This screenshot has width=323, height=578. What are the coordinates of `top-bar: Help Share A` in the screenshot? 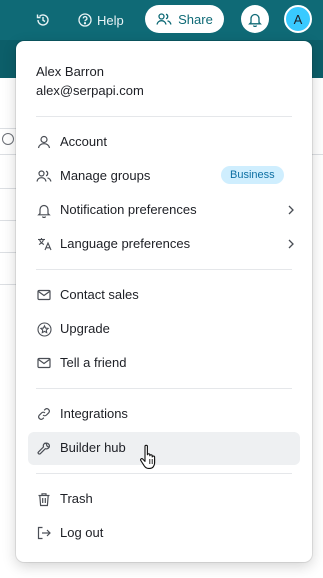 It's located at (161, 20).